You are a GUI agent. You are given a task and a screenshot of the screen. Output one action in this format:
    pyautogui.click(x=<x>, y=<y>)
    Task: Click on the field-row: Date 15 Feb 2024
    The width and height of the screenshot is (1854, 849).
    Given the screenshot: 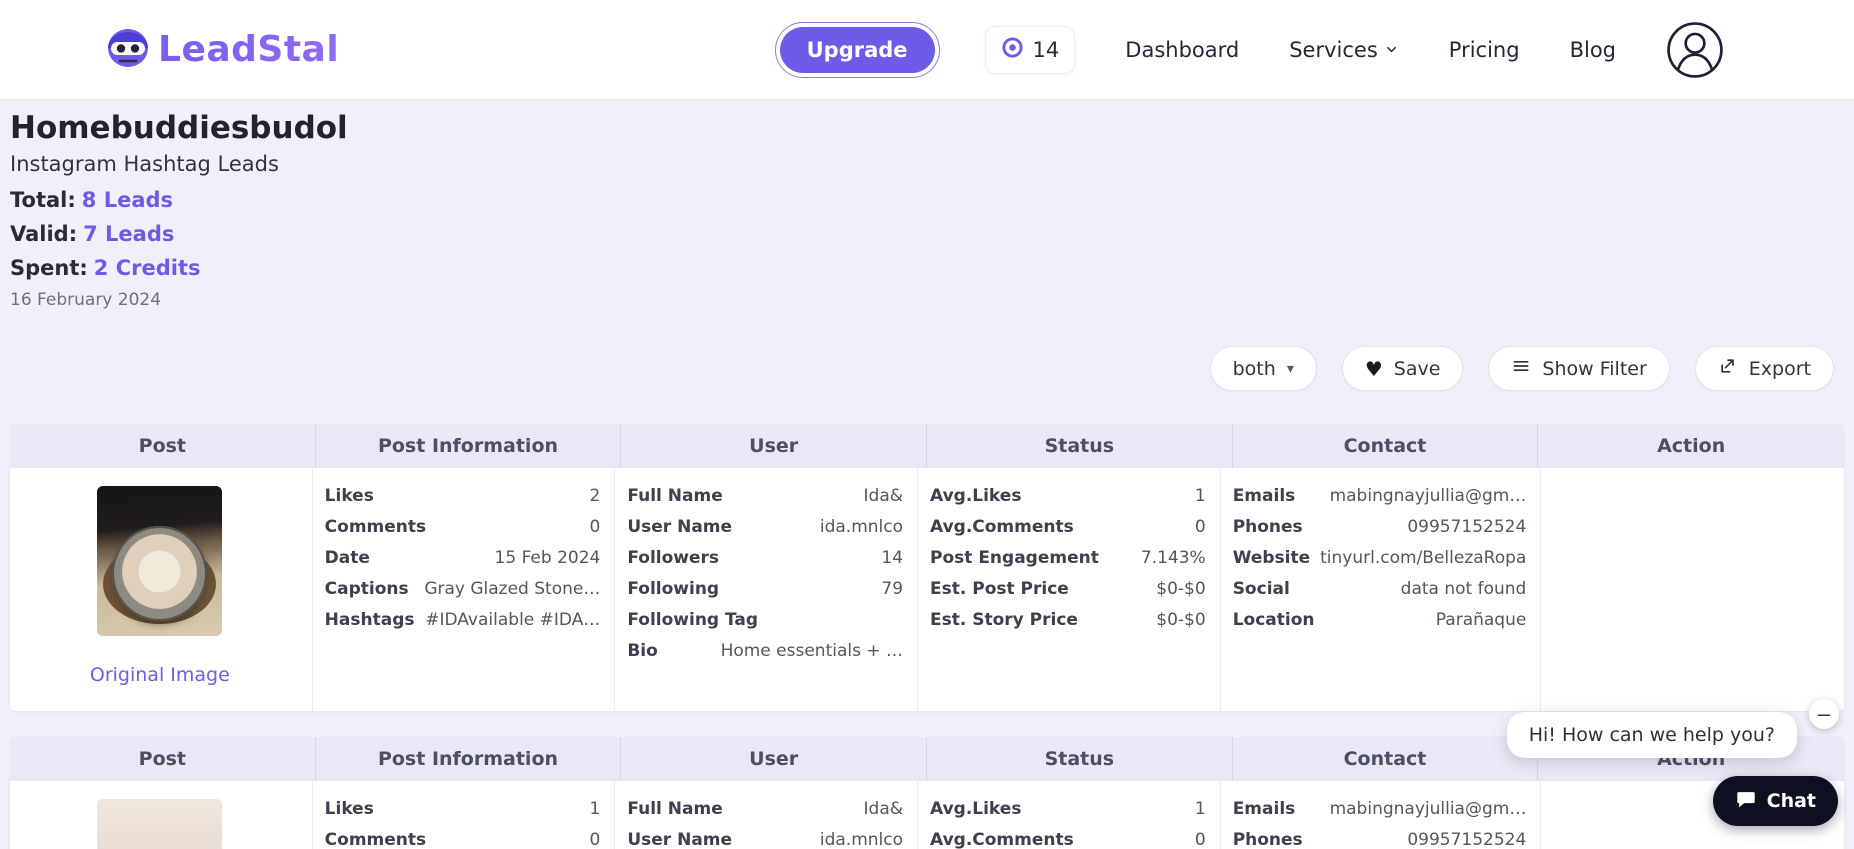 What is the action you would take?
    pyautogui.click(x=463, y=558)
    